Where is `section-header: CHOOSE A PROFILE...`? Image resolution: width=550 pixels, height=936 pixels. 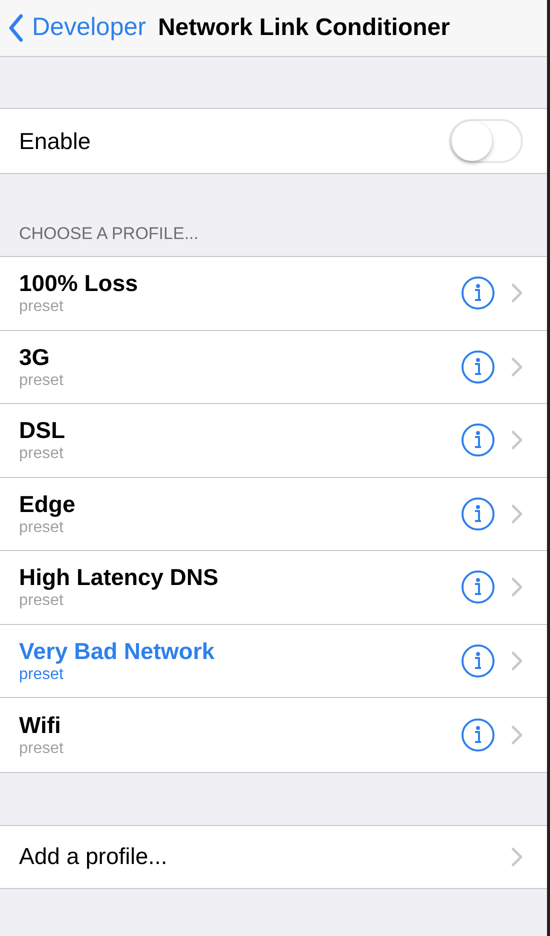 section-header: CHOOSE A PROFILE... is located at coordinates (108, 233).